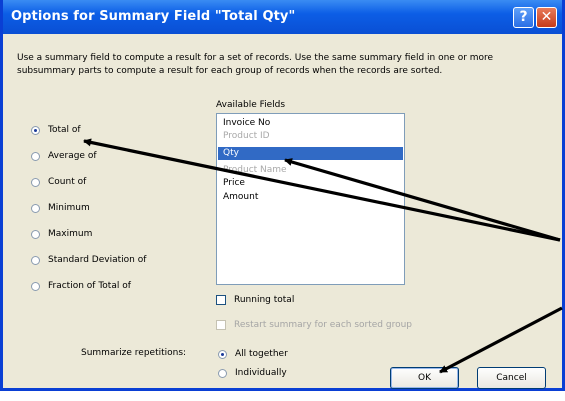 The image size is (565, 401). I want to click on arrow-to-ok, so click(501, 340).